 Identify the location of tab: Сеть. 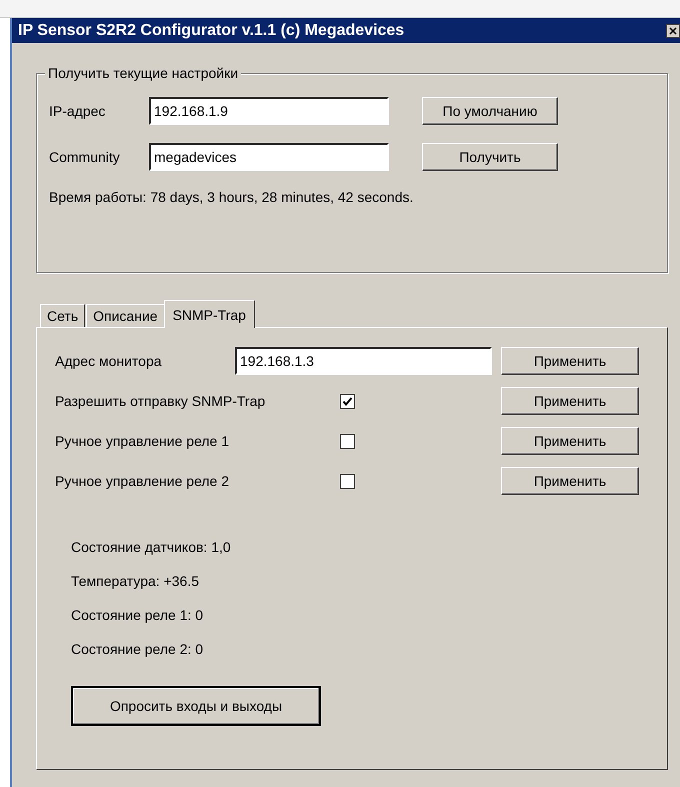
(63, 316).